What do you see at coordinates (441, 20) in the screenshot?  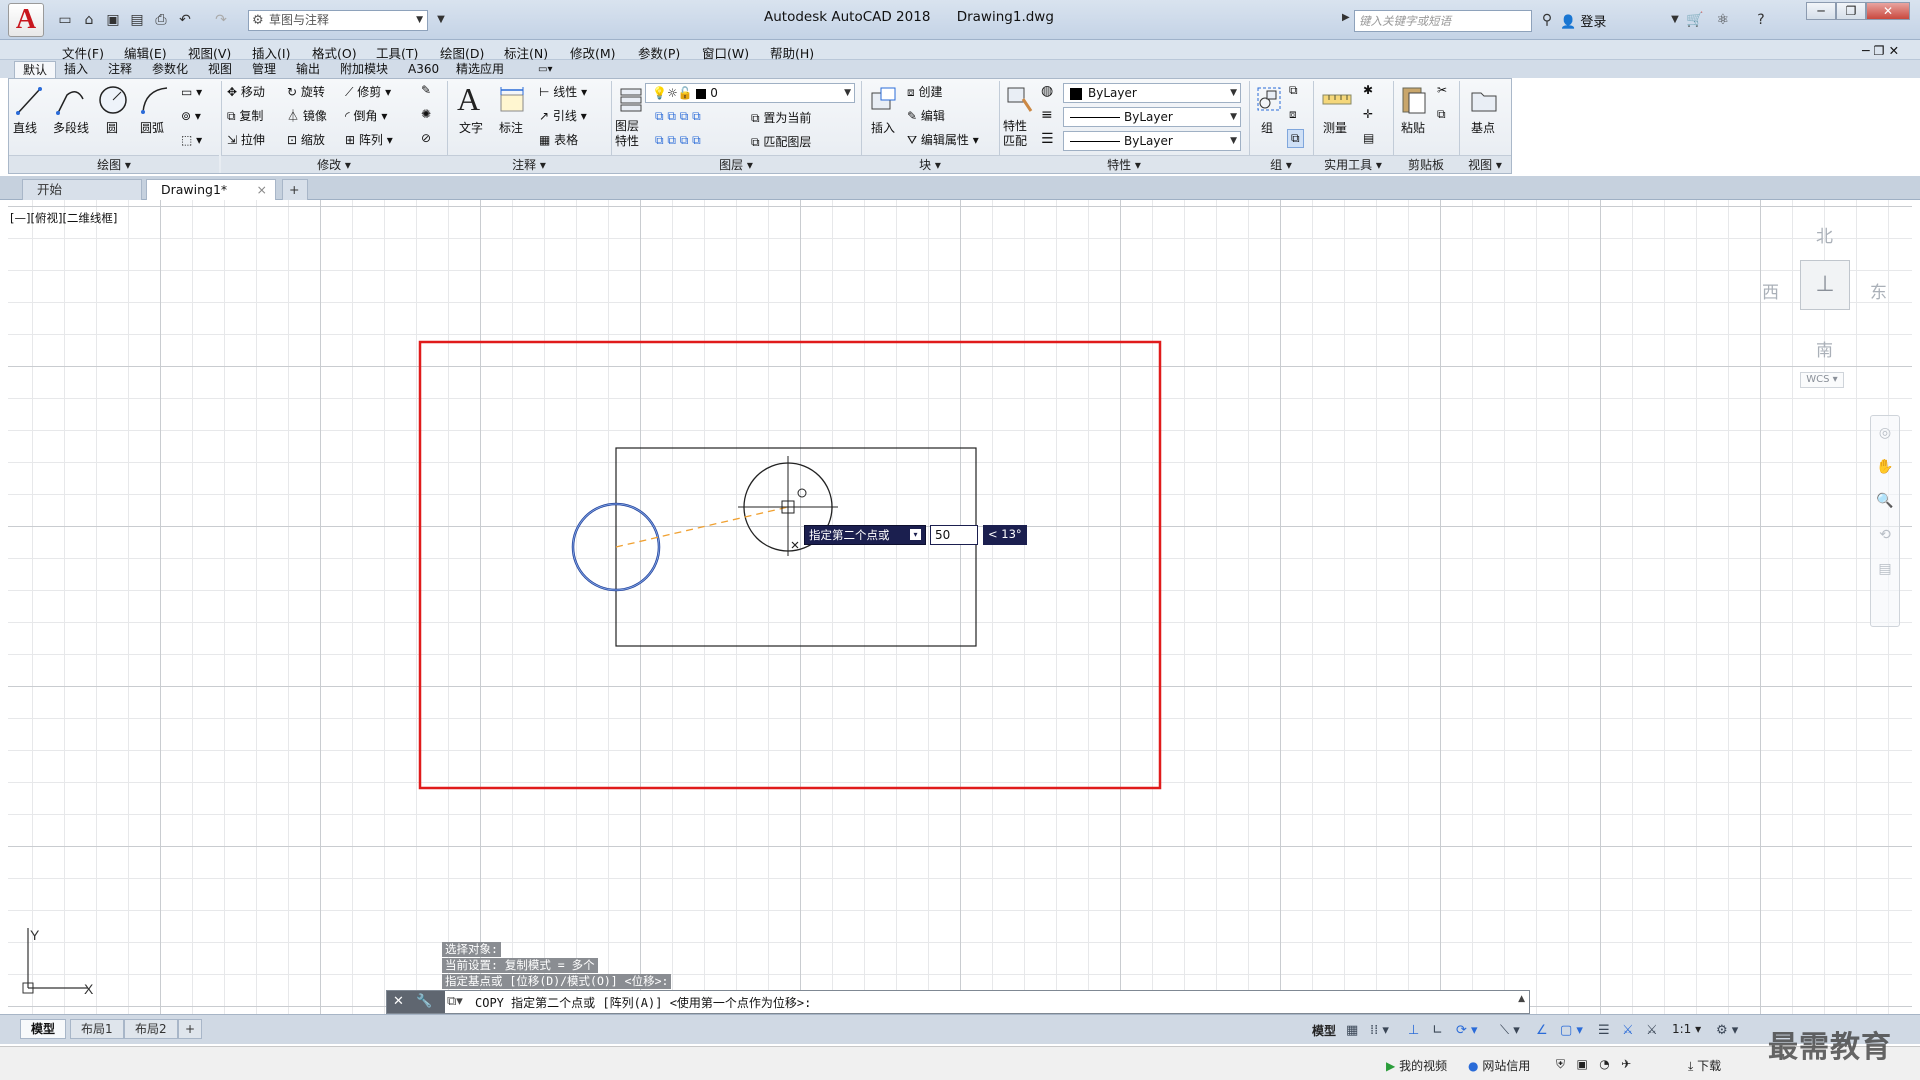 I see `qa-customize-icon: ▼` at bounding box center [441, 20].